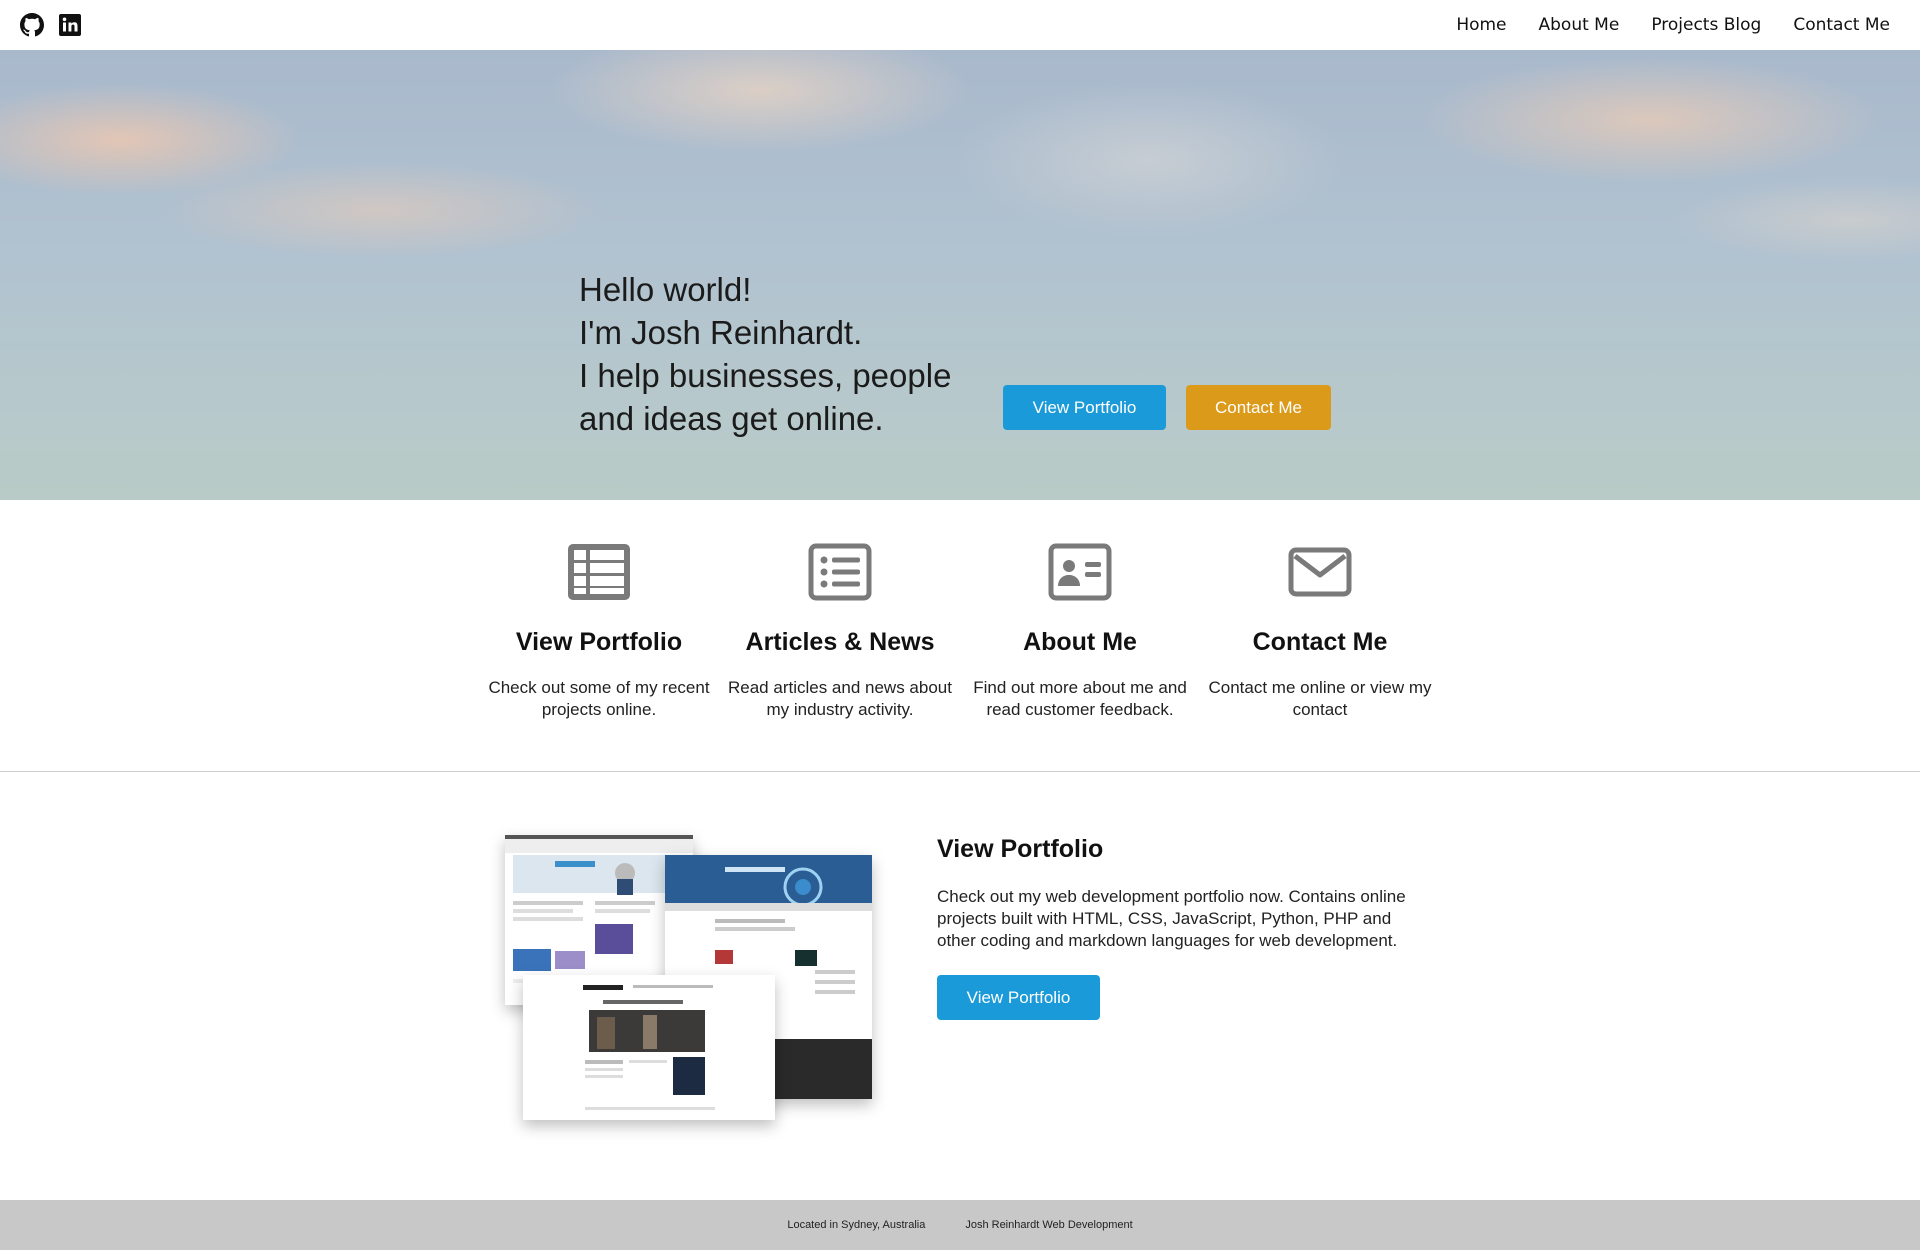 The image size is (1920, 1250). Describe the element at coordinates (1258, 407) in the screenshot. I see `hero-contact-button: Contact Me` at that location.